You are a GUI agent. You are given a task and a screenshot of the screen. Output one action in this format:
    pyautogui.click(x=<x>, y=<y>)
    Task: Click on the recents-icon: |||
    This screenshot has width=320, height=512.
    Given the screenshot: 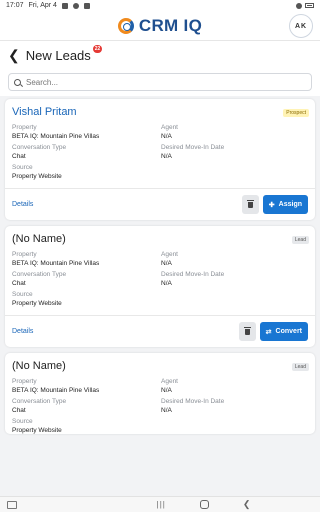 What is the action you would take?
    pyautogui.click(x=161, y=504)
    